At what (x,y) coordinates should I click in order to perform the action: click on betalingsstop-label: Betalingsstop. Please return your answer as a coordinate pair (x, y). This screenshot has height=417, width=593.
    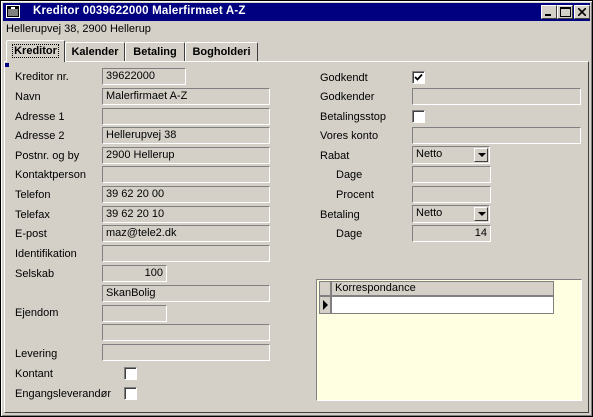
    Looking at the image, I should click on (353, 117).